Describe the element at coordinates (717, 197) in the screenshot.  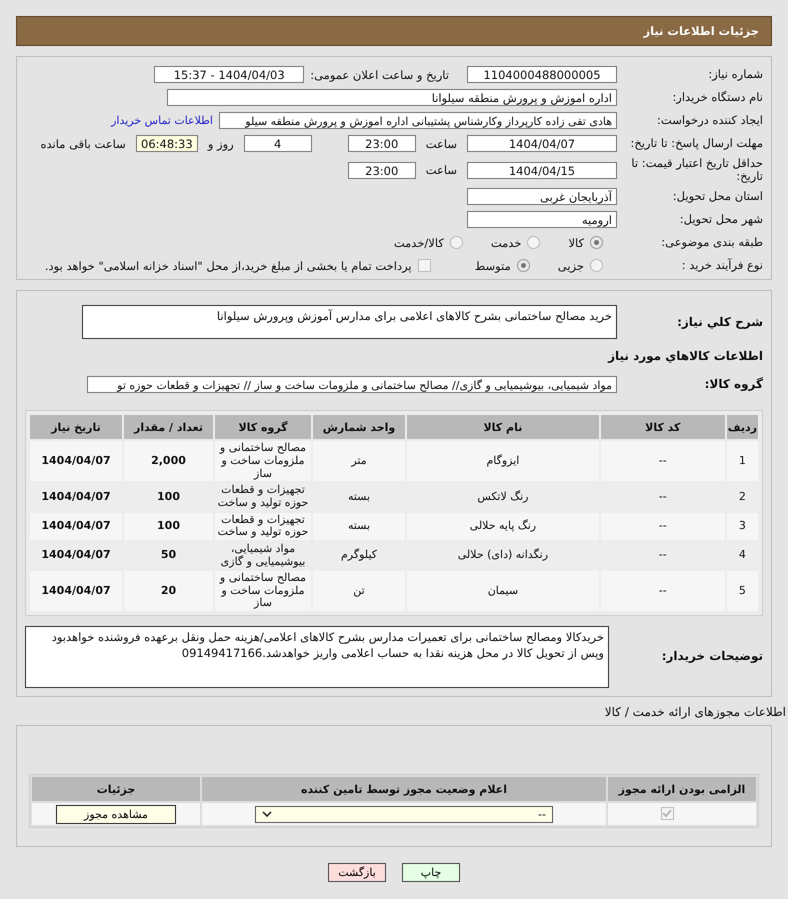
I see `field-label: استان محل تحویل:` at that location.